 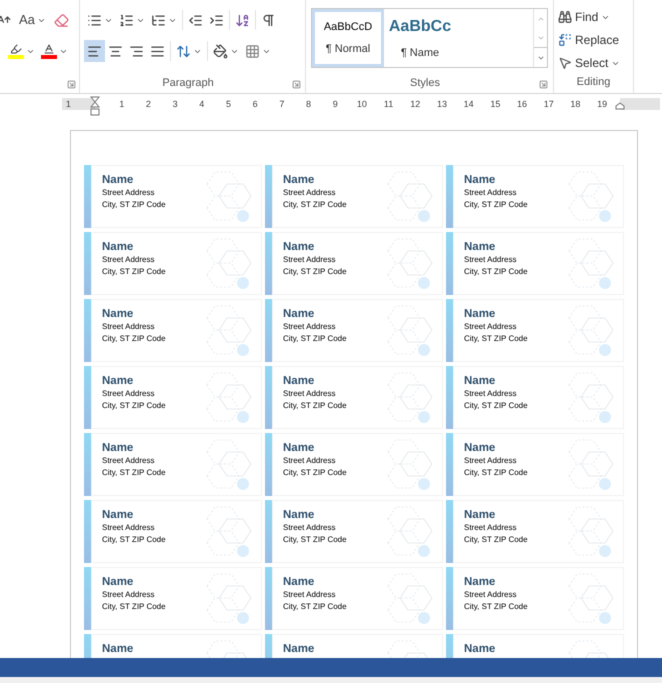 I want to click on ruler-number: 9, so click(x=335, y=104).